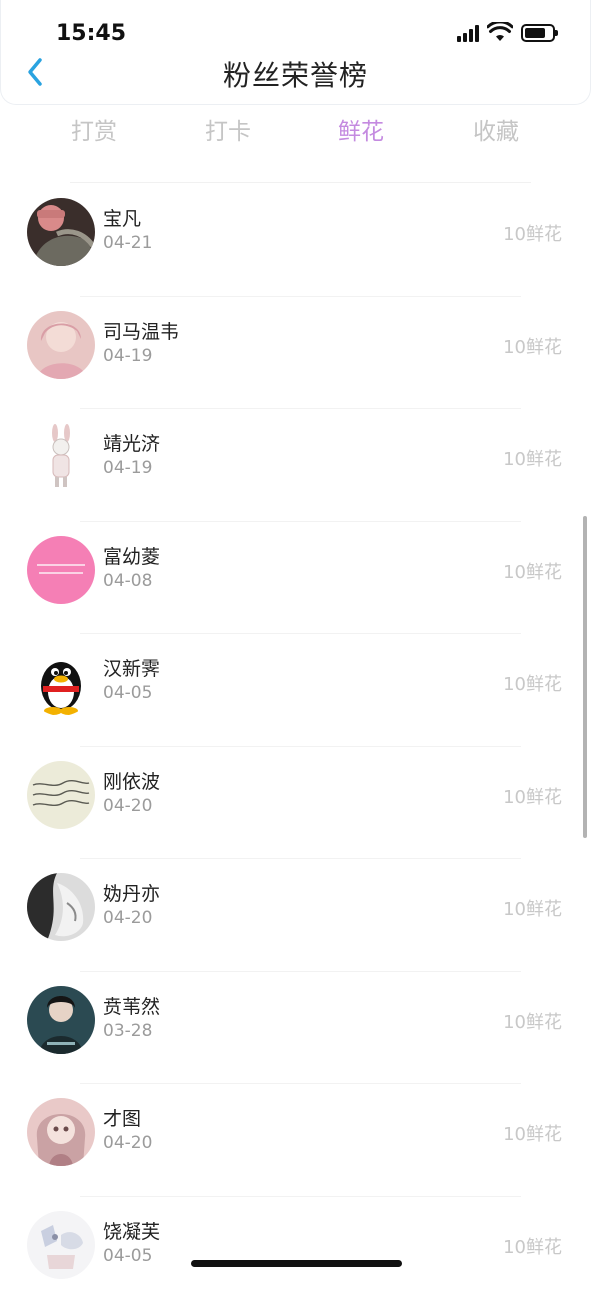  What do you see at coordinates (295, 803) in the screenshot?
I see `list-item: 刚依波 04-20 10鲜花` at bounding box center [295, 803].